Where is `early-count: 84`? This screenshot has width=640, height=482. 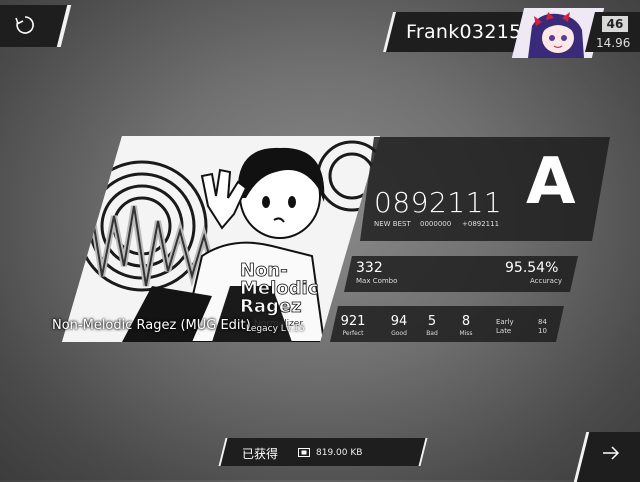
early-count: 84 is located at coordinates (542, 322).